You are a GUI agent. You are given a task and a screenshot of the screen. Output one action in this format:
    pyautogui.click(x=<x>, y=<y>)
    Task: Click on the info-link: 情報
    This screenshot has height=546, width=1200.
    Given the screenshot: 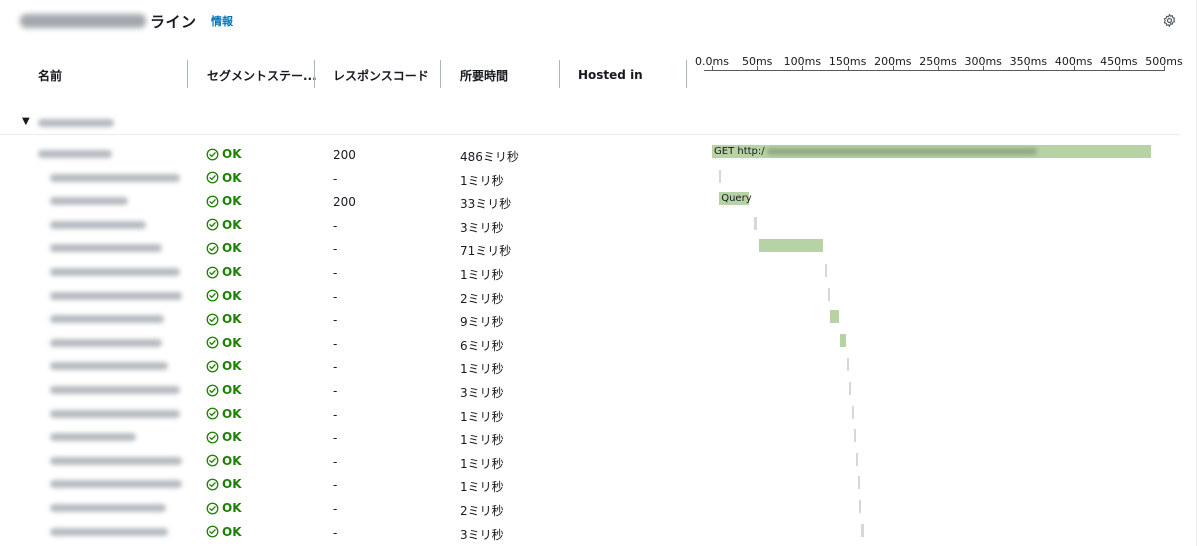 What is the action you would take?
    pyautogui.click(x=222, y=21)
    